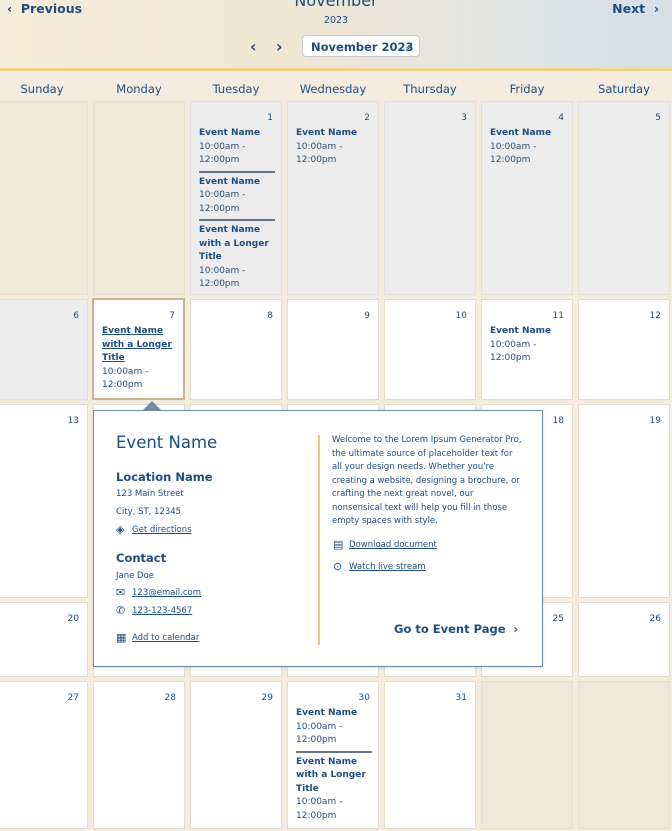 Image resolution: width=672 pixels, height=831 pixels. Describe the element at coordinates (162, 611) in the screenshot. I see `phone-link: 123-123-4567` at that location.